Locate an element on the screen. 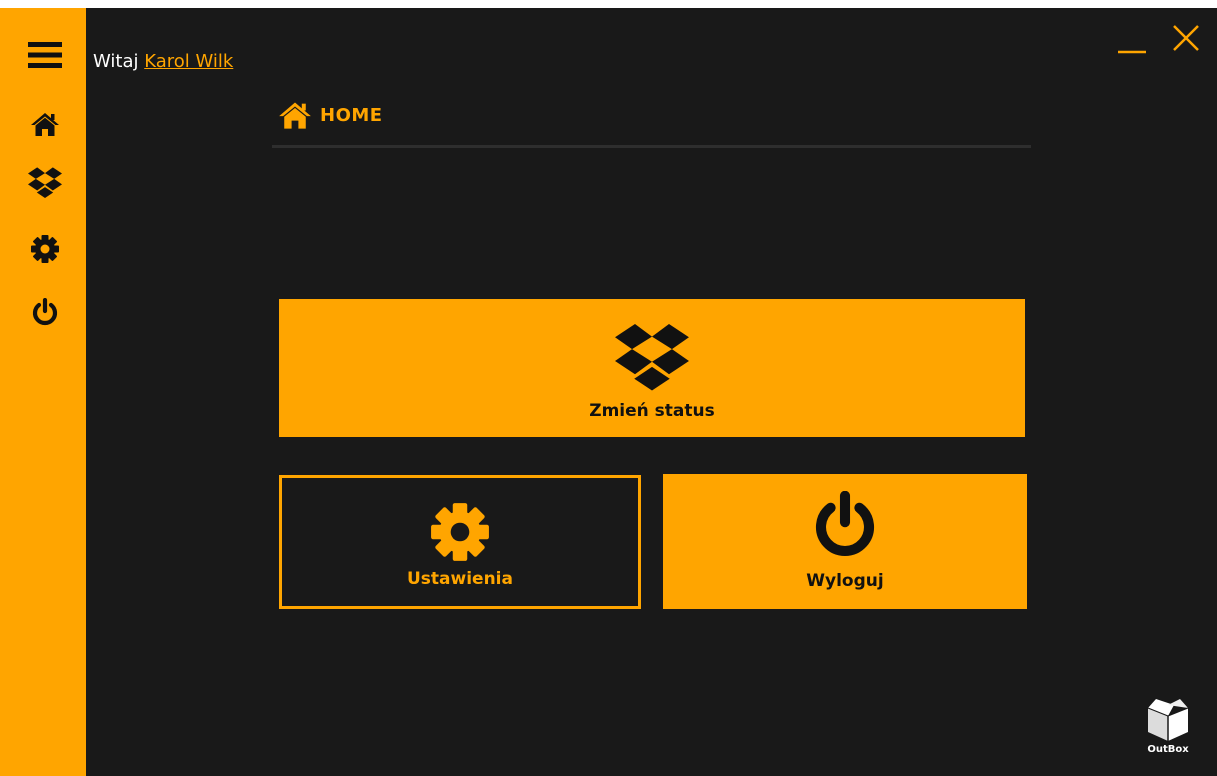 This screenshot has height=776, width=1217. greeting: Witaj Karol Wilk is located at coordinates (163, 61).